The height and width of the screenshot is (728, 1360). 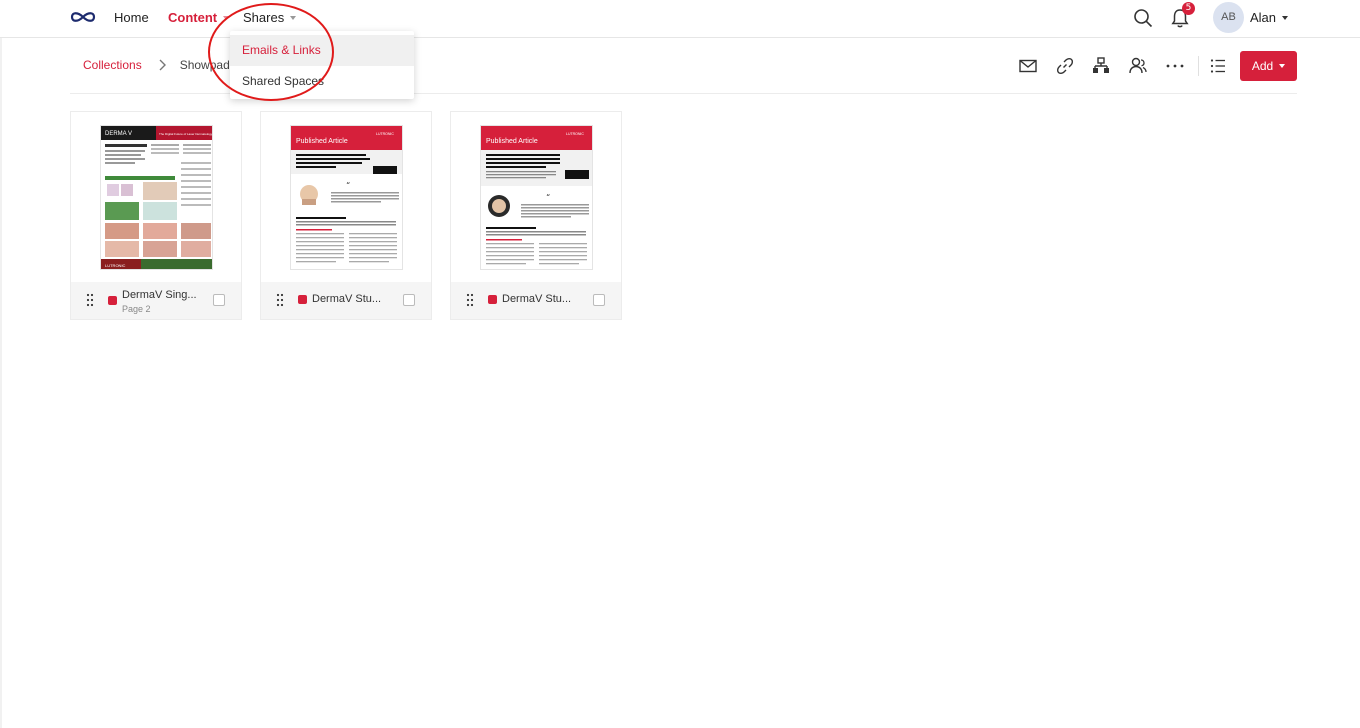 I want to click on top-navigation: Home Content Shares 5 AB Alan, so click(x=680, y=19).